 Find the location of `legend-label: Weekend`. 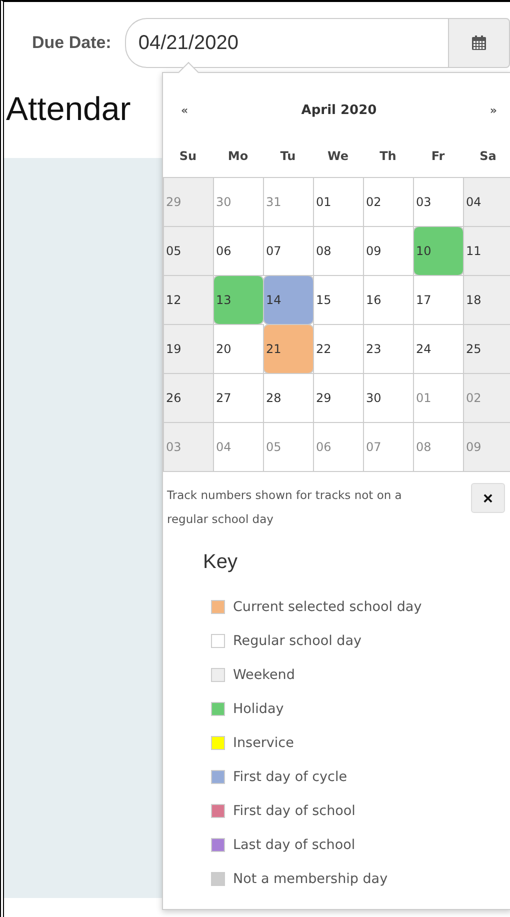

legend-label: Weekend is located at coordinates (264, 675).